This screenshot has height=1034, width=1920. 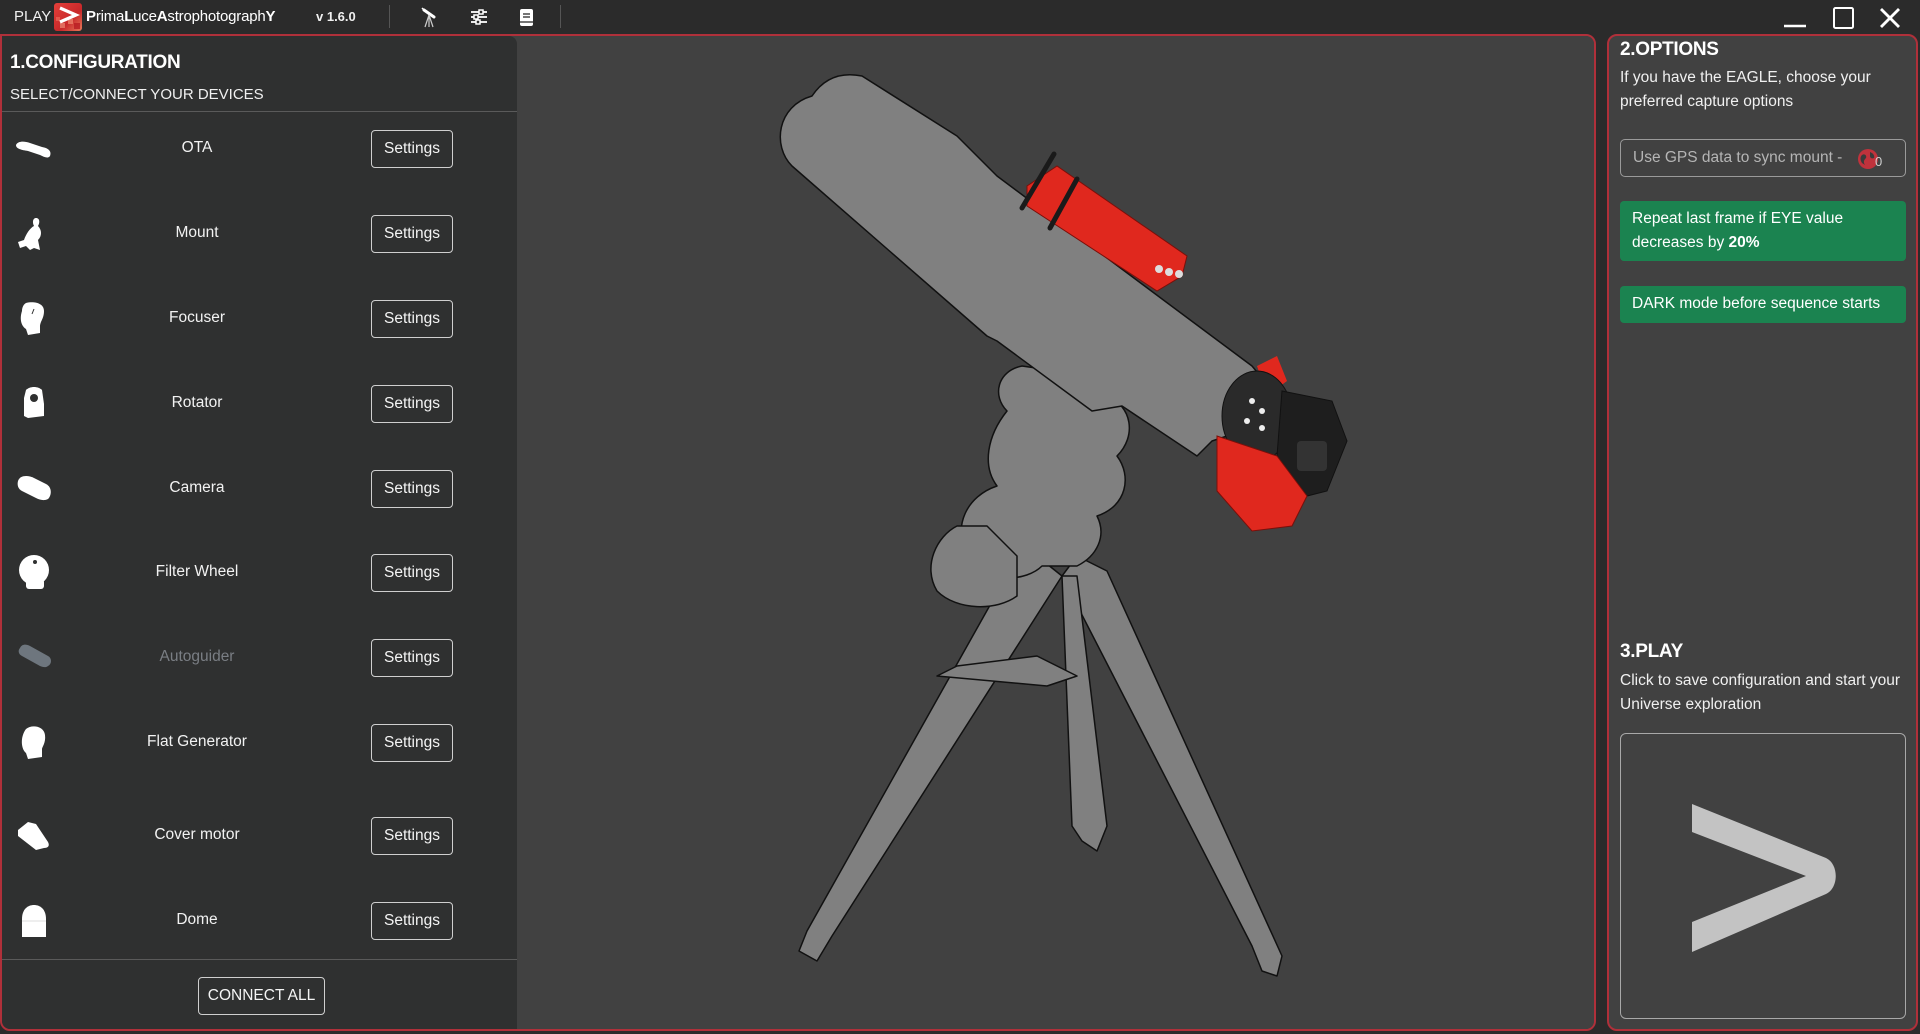 What do you see at coordinates (68, 17) in the screenshot?
I see `app-logo-icon` at bounding box center [68, 17].